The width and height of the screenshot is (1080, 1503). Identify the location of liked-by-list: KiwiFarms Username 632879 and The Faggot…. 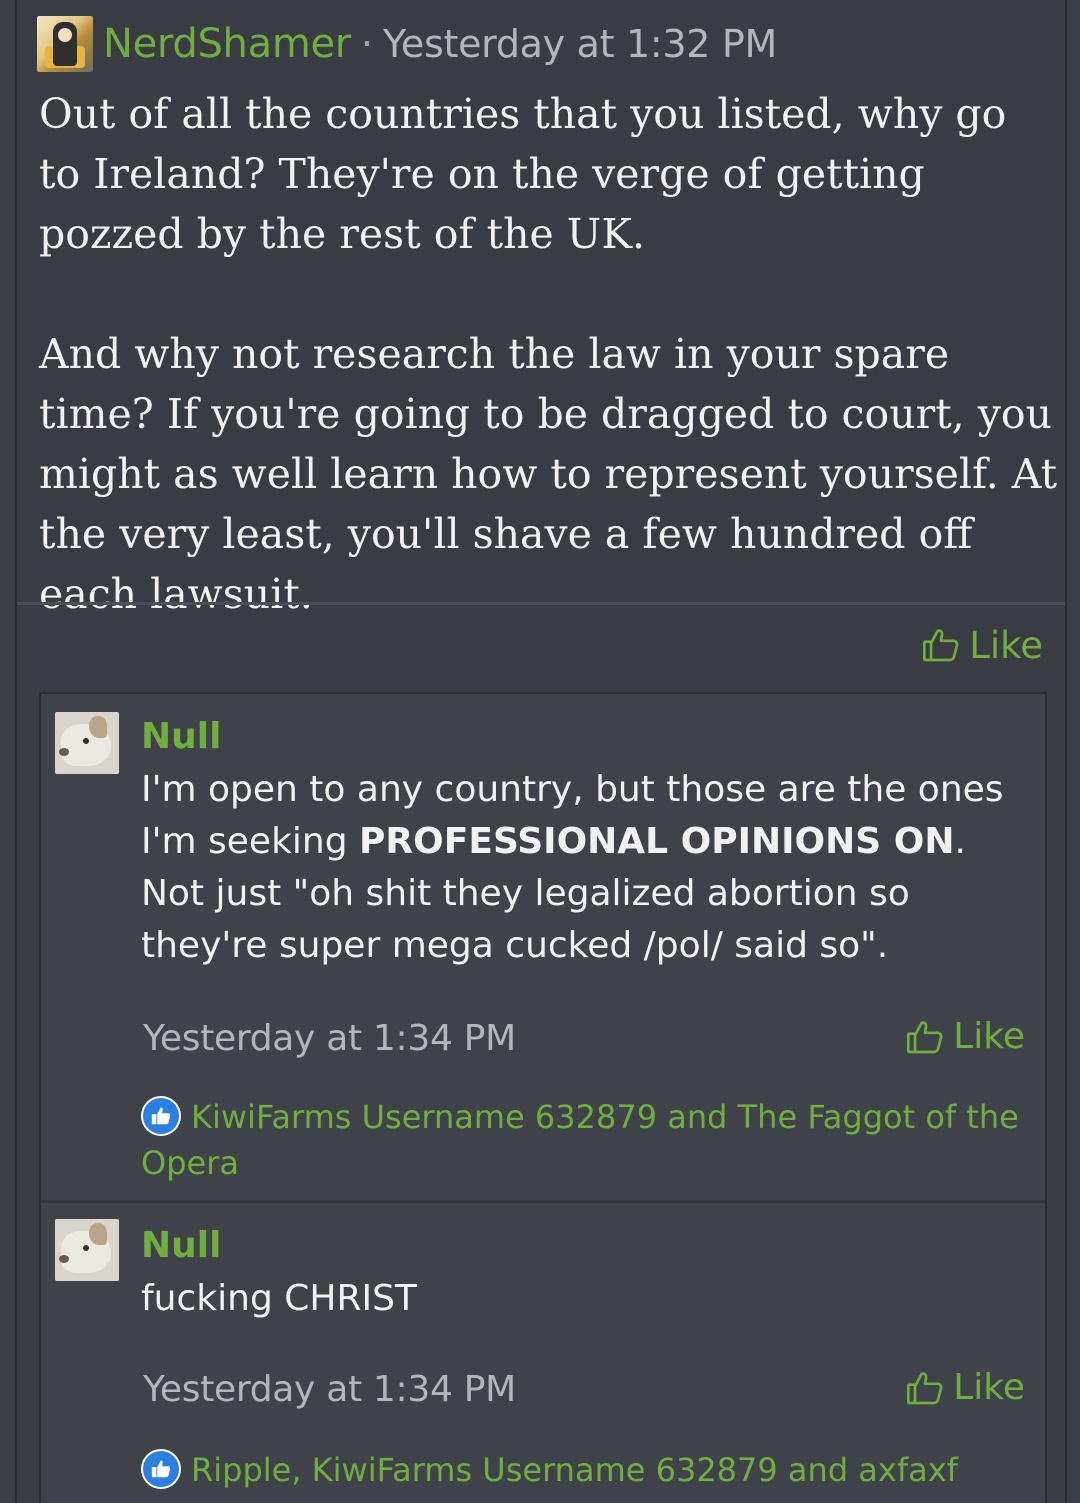
(581, 1140).